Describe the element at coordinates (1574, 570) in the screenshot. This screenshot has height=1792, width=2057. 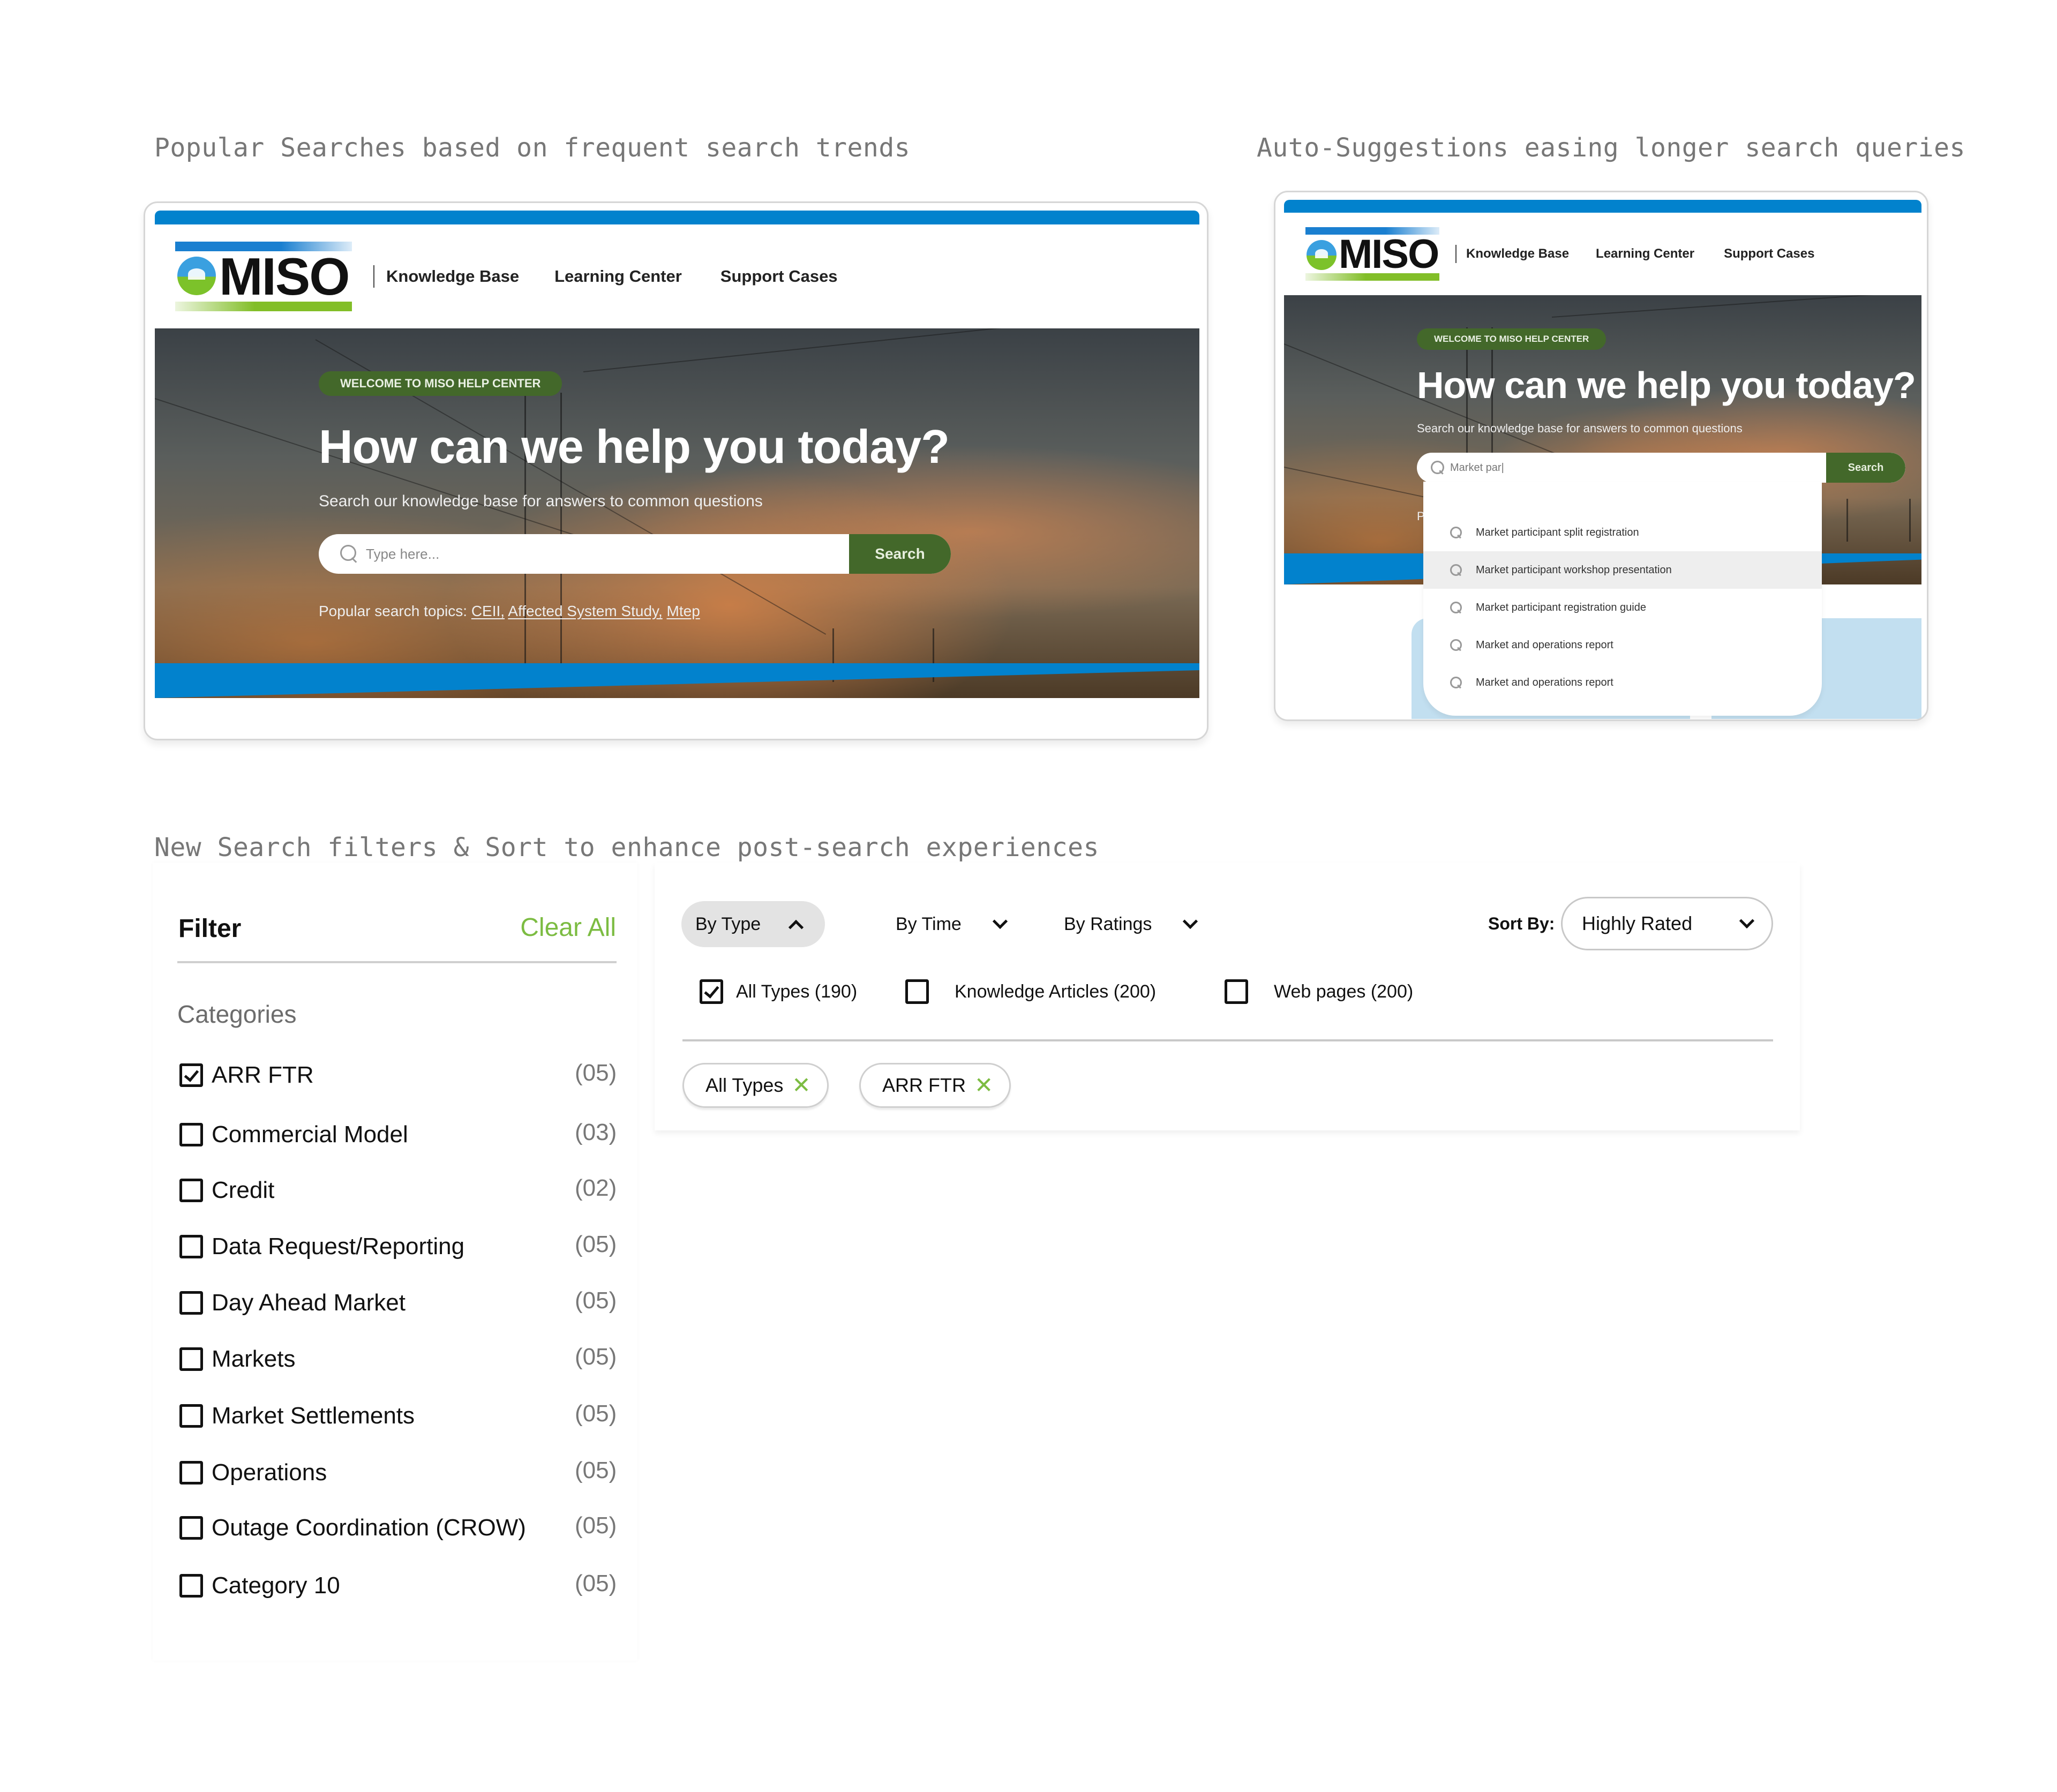
I see `suggestion-text: Market participant workshop presentation` at that location.